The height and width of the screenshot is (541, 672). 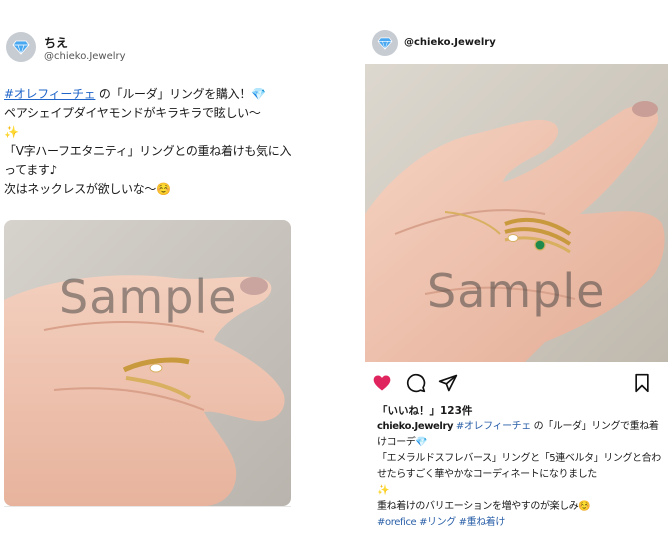 I want to click on bookmark-icon, so click(x=642, y=383).